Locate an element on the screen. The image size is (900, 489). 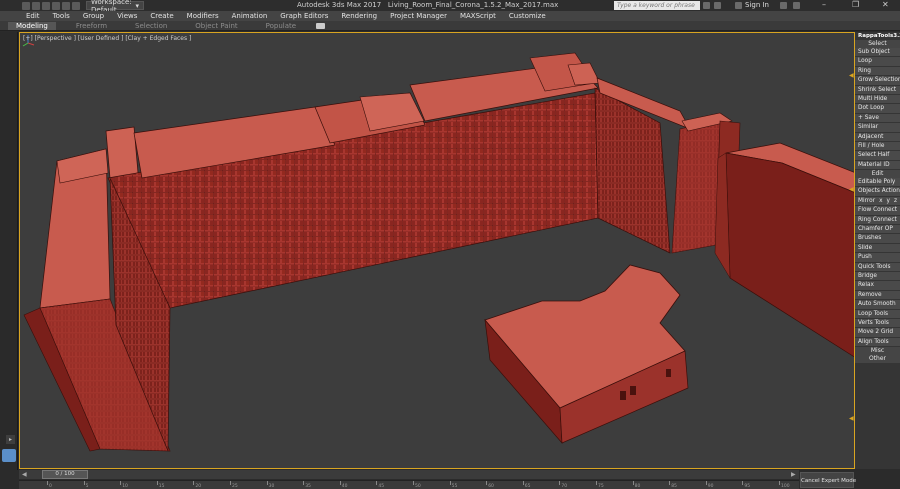
menu-maxscript: MAXScript is located at coordinates (478, 16).